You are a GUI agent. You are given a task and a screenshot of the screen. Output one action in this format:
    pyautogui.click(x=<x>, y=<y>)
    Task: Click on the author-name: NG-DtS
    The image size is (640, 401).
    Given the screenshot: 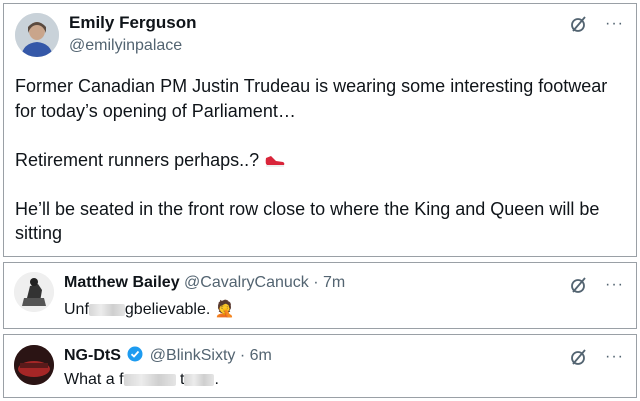 What is the action you would take?
    pyautogui.click(x=92, y=355)
    